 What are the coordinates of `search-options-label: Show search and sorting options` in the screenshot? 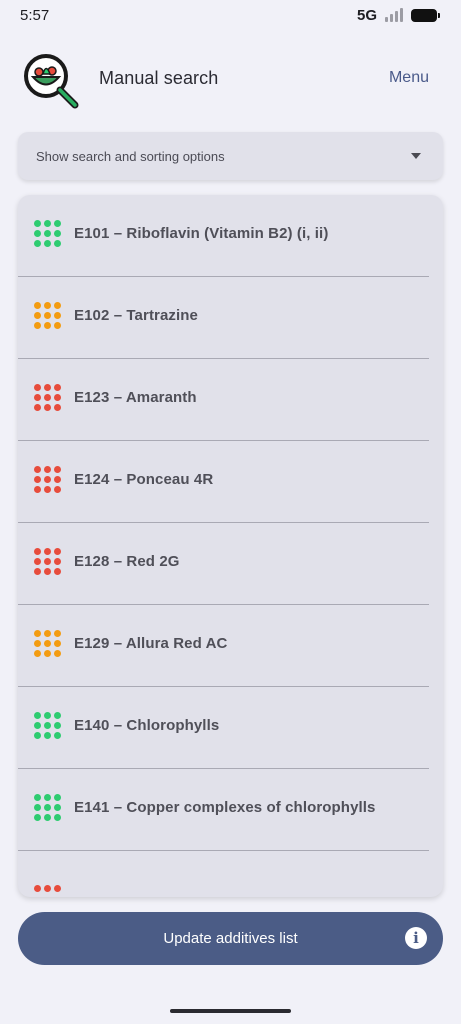 It's located at (130, 156).